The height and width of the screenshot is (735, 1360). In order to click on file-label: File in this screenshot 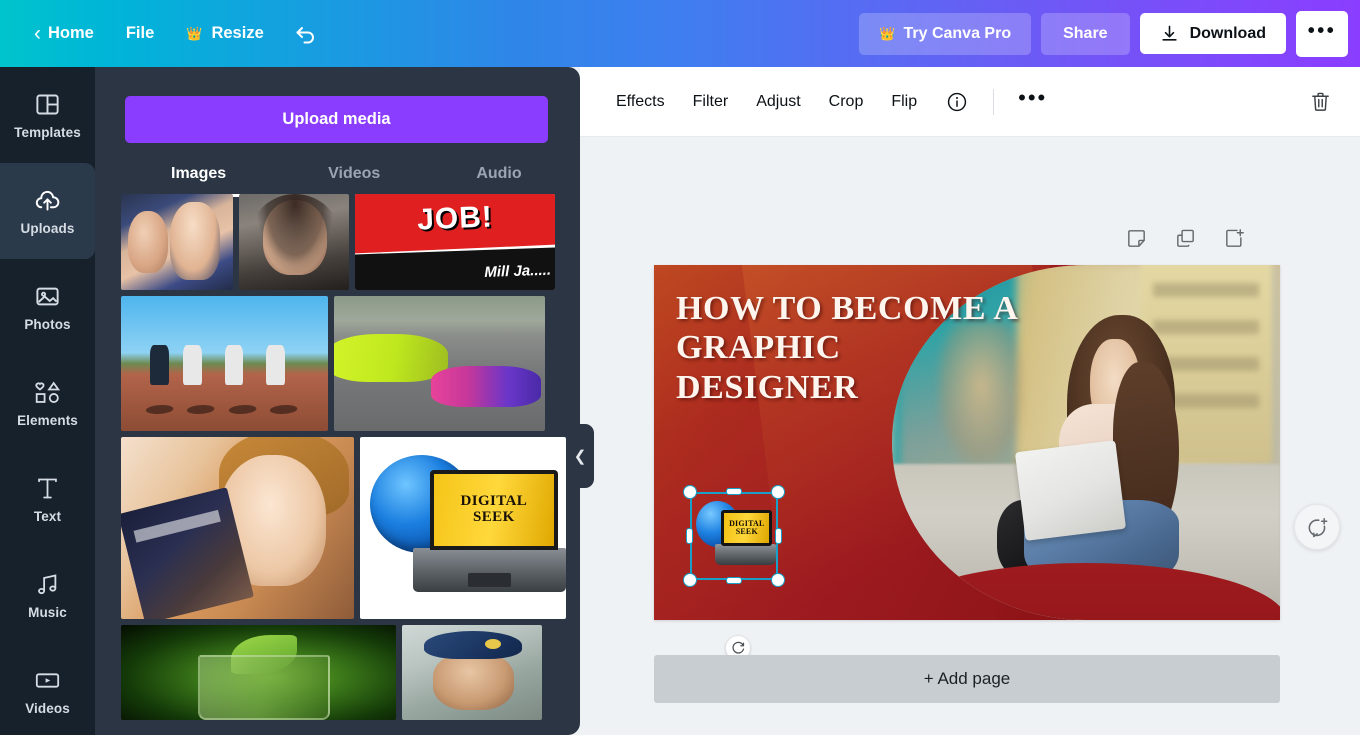, I will do `click(140, 33)`.